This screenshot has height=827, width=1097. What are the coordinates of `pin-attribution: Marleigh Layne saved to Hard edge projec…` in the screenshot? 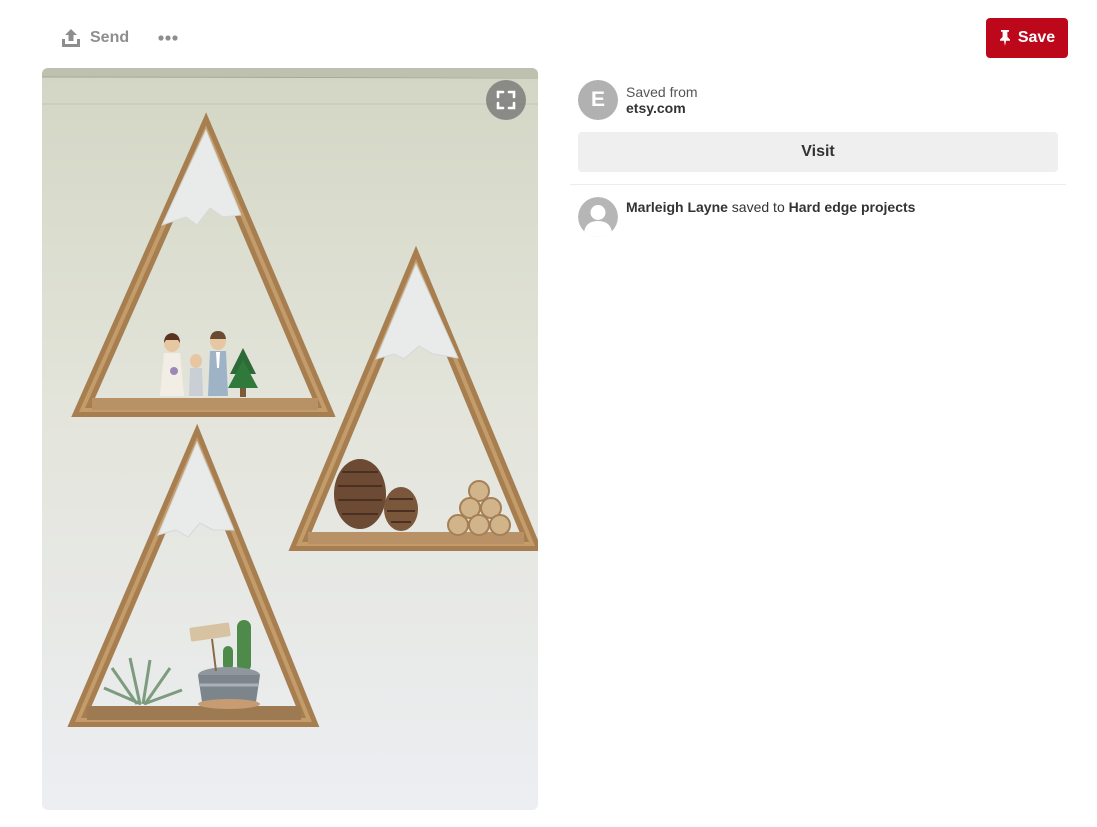 It's located at (746, 217).